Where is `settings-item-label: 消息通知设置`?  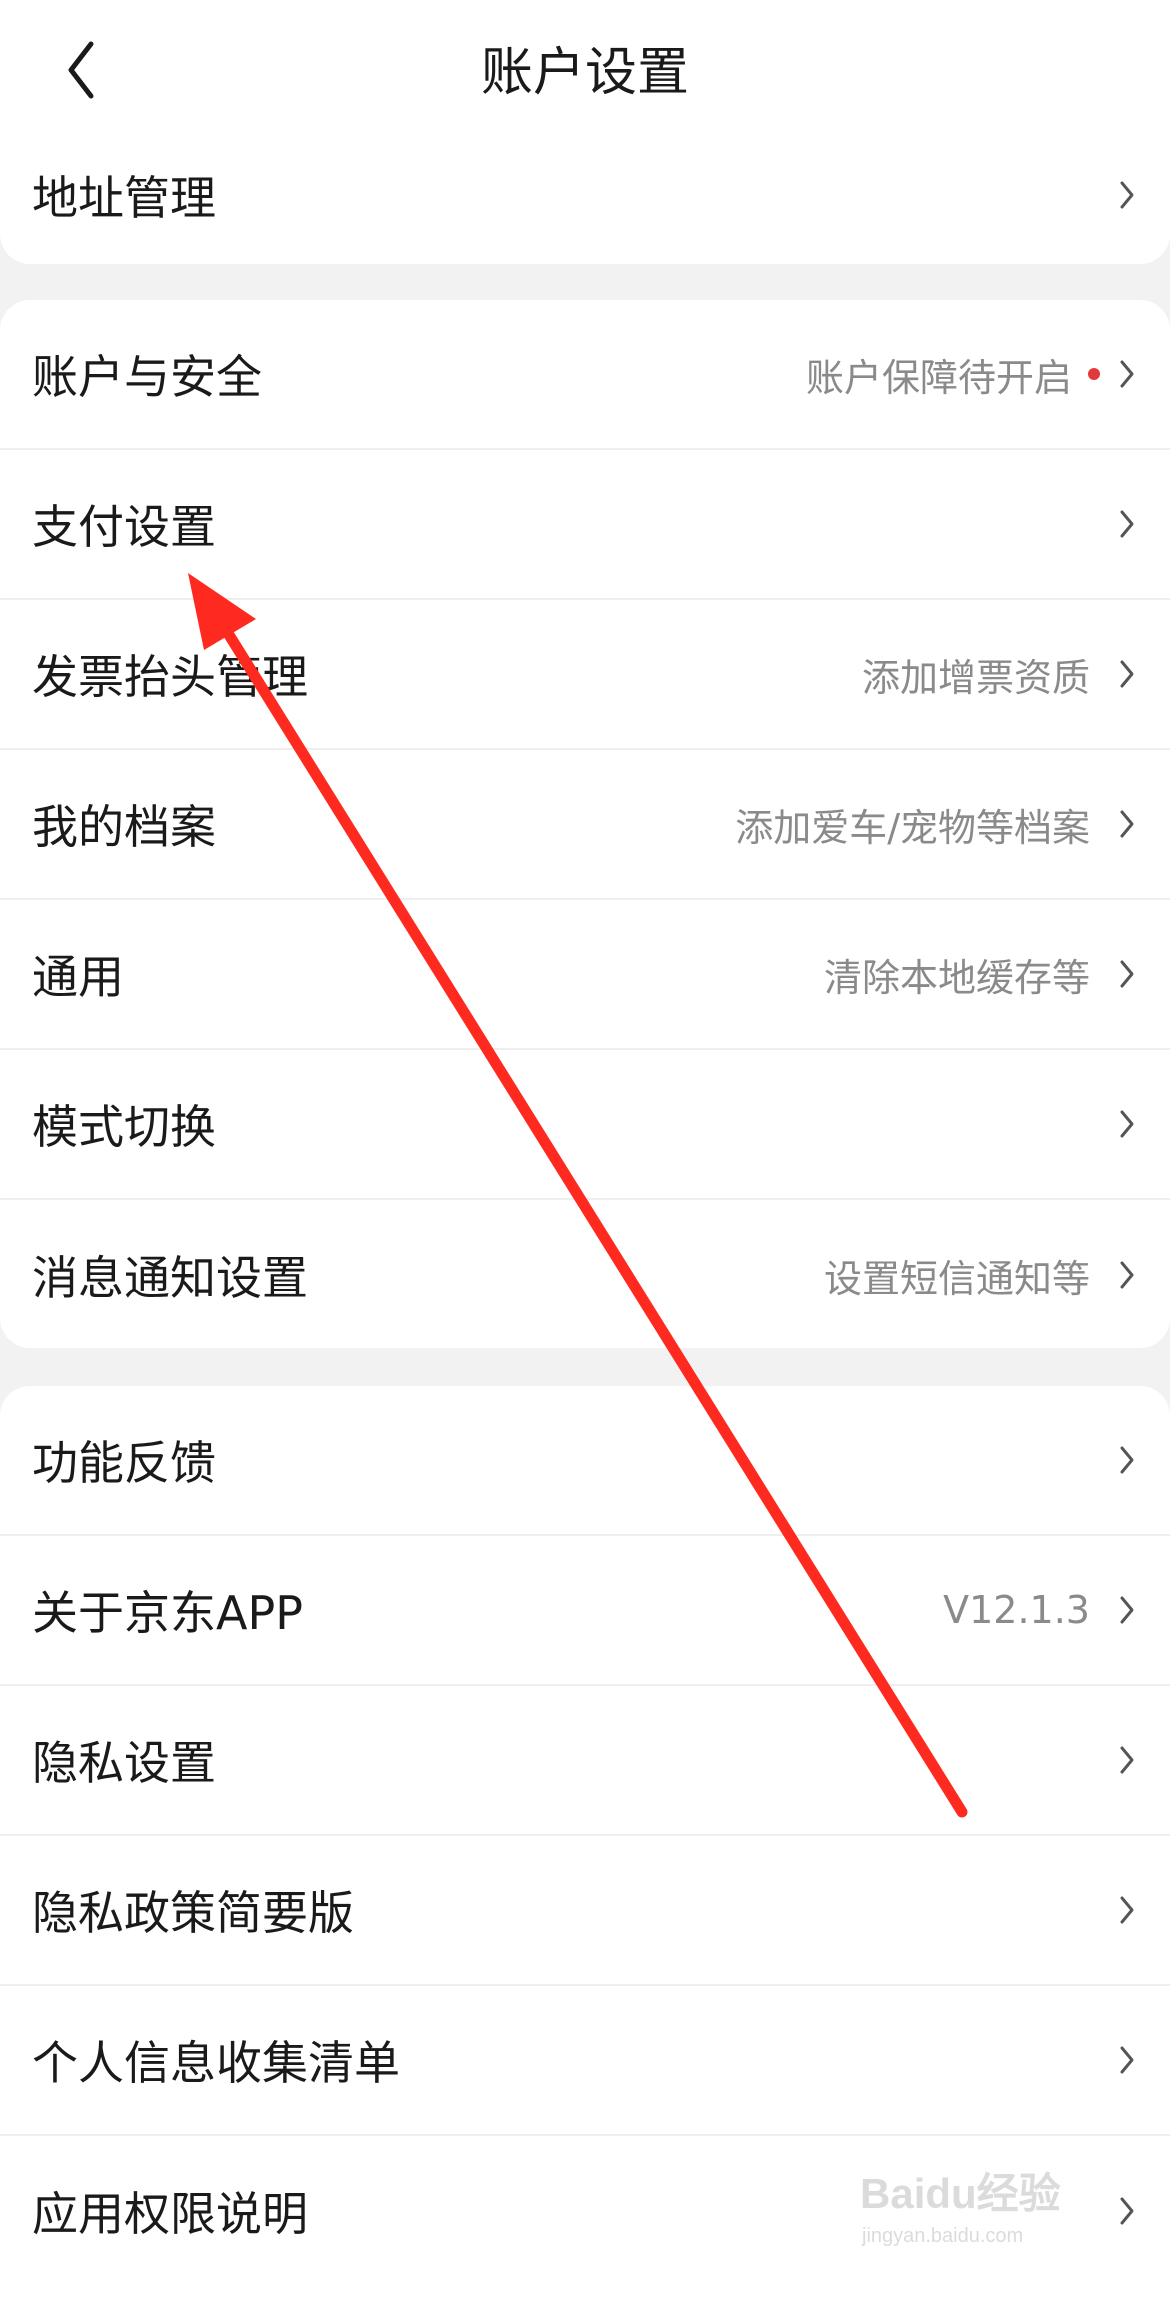 settings-item-label: 消息通知设置 is located at coordinates (170, 1278).